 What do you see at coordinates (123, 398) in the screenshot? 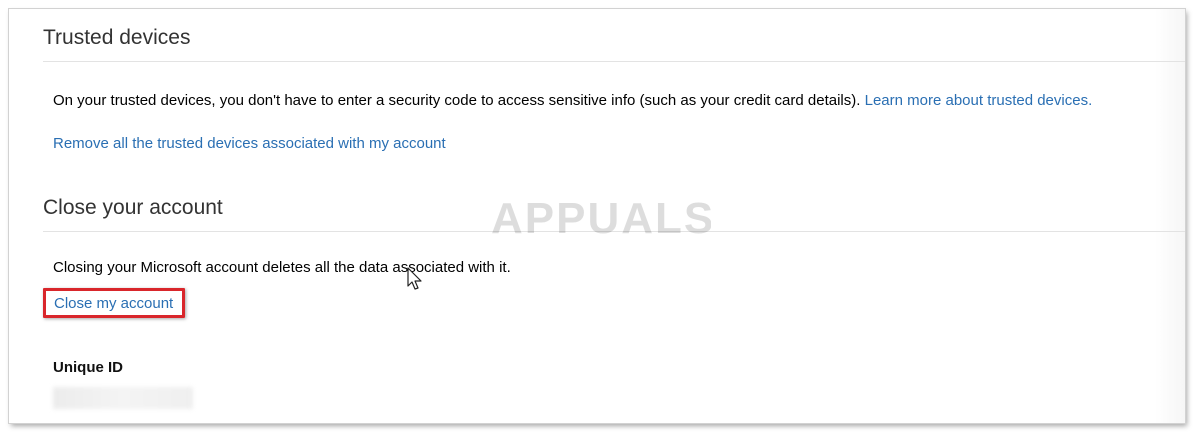
I see `unique-id-value-blurred` at bounding box center [123, 398].